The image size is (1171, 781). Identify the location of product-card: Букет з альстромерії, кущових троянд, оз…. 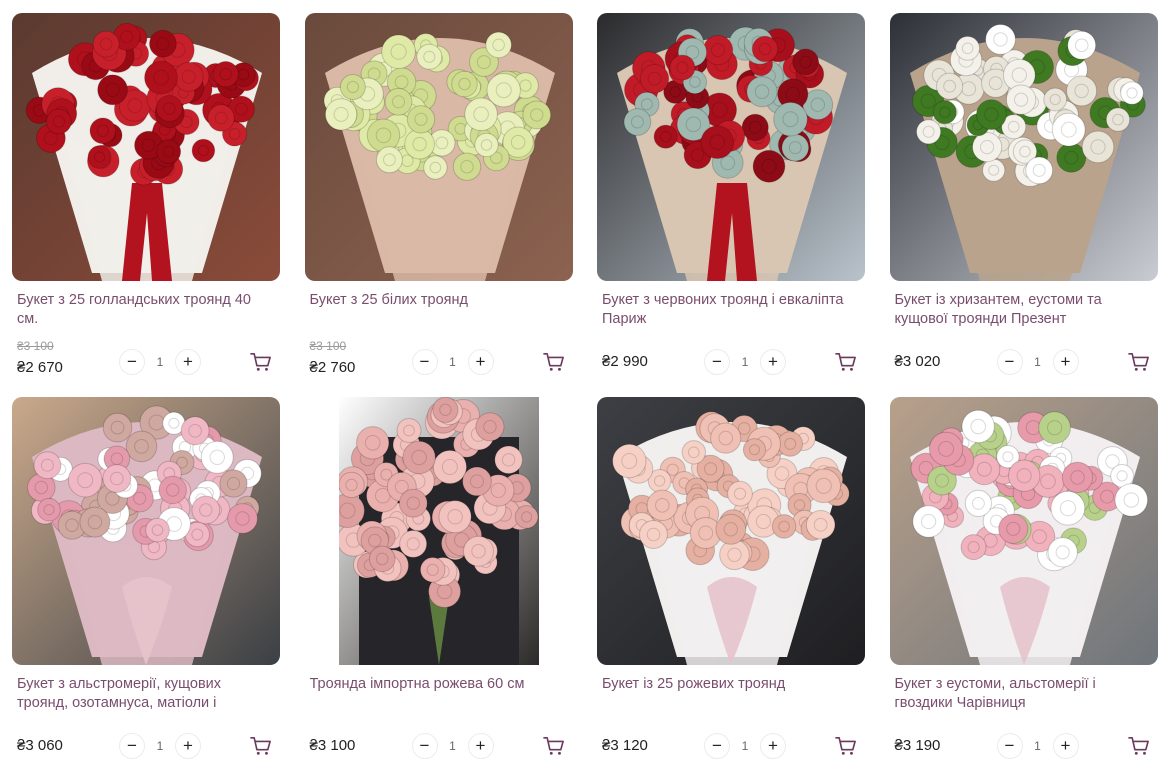
(146, 589).